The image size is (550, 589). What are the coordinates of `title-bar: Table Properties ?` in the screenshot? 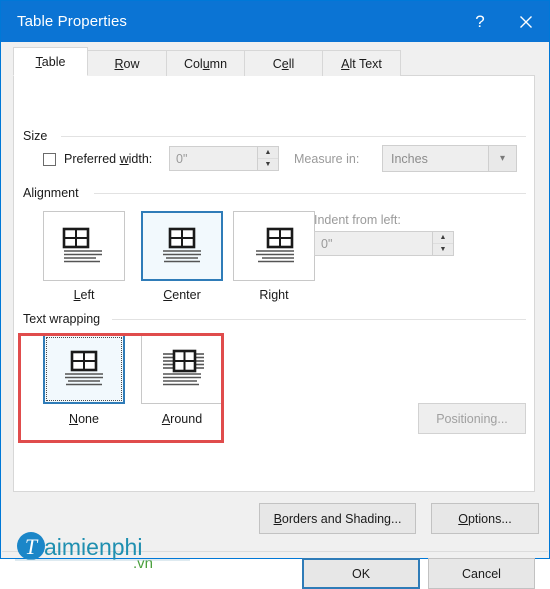 It's located at (275, 21).